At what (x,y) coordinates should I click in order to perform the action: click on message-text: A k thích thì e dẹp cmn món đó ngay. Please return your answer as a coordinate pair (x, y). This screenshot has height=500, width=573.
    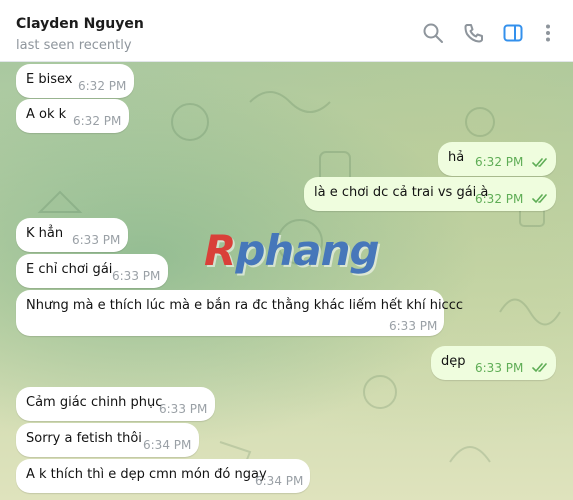
    Looking at the image, I should click on (146, 474).